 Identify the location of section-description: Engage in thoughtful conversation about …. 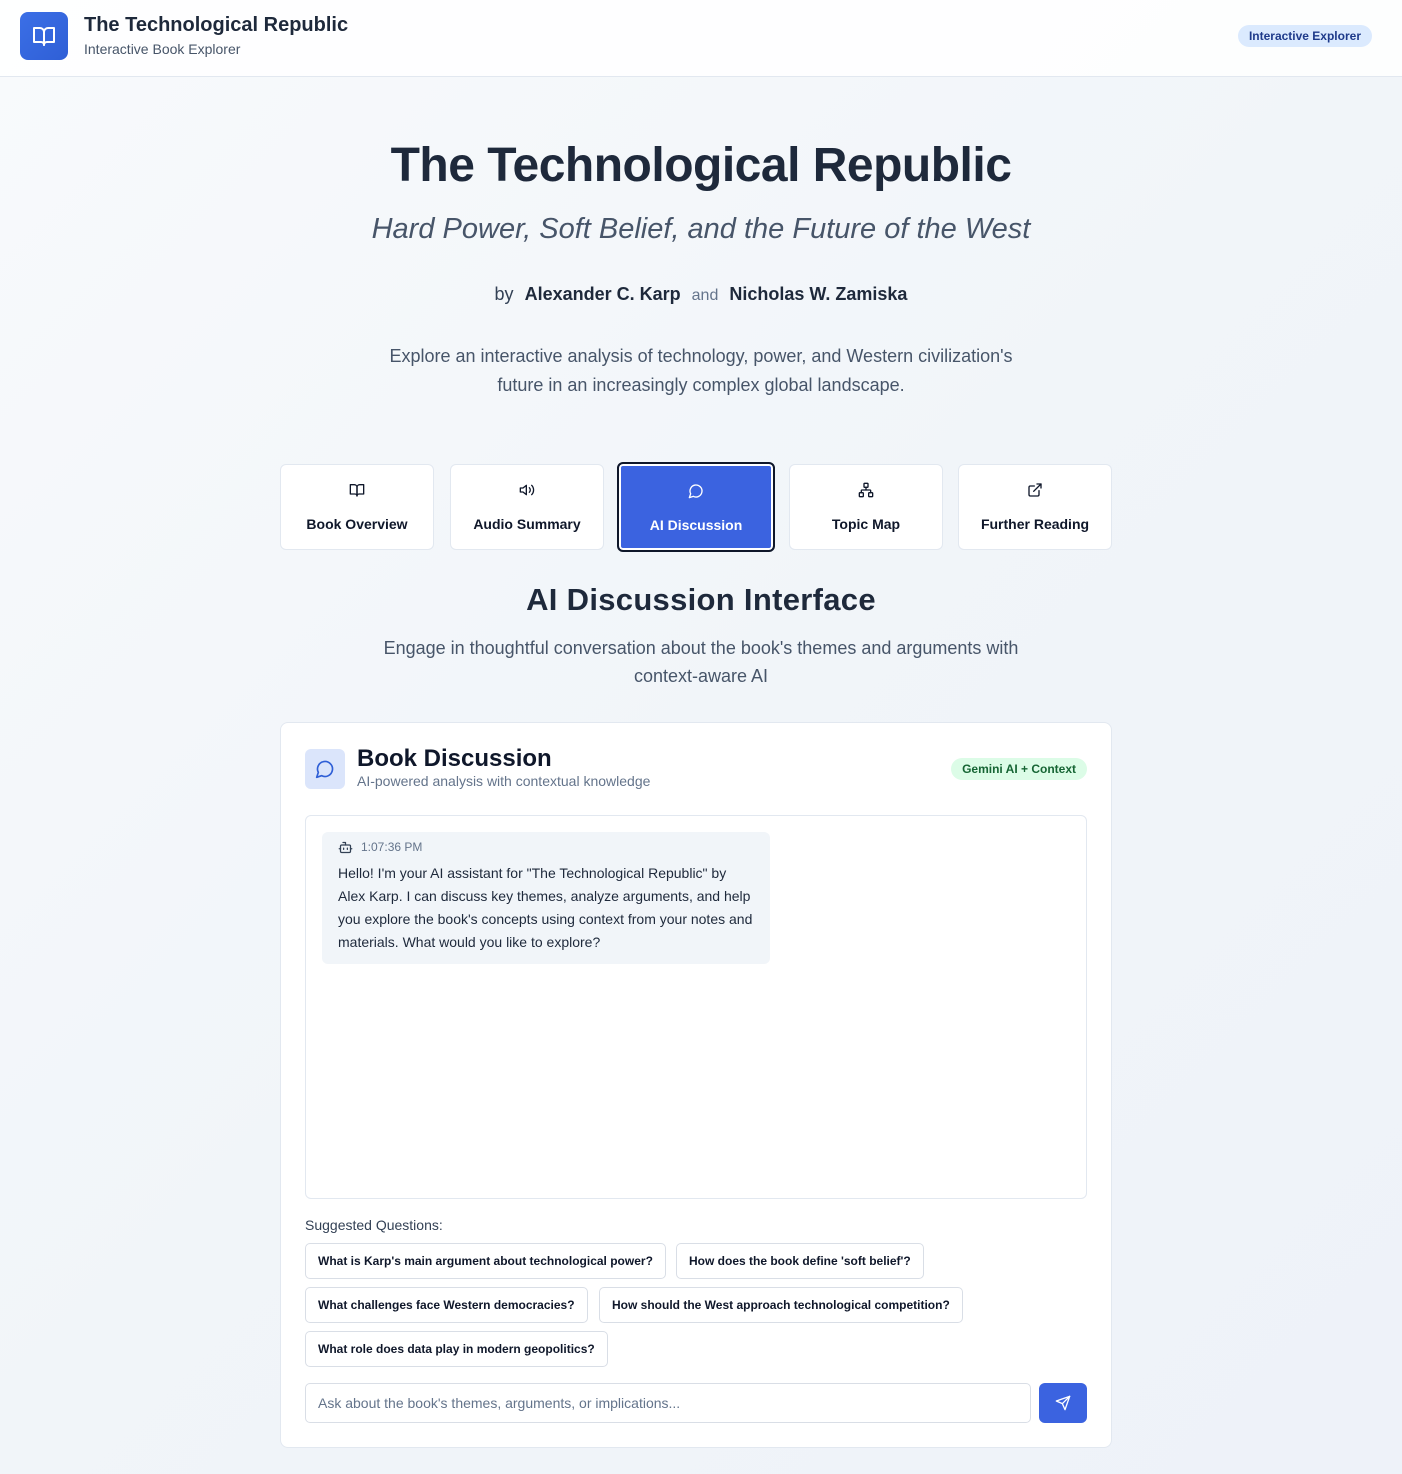
(701, 662).